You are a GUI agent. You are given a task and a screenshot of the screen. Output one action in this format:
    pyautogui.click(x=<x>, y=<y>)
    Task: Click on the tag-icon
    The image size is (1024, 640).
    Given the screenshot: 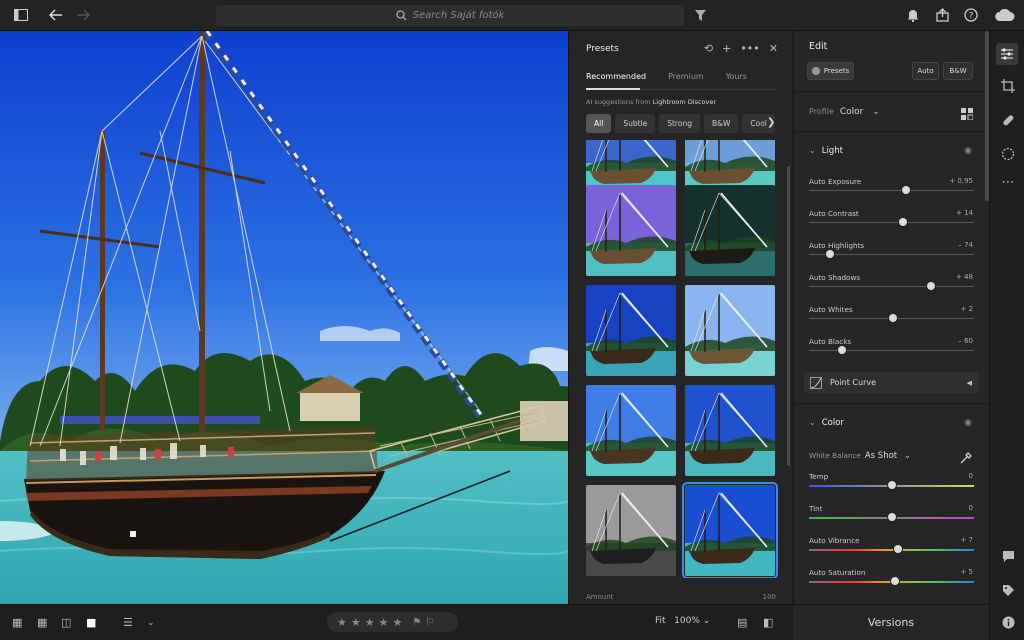 What is the action you would take?
    pyautogui.click(x=1008, y=590)
    